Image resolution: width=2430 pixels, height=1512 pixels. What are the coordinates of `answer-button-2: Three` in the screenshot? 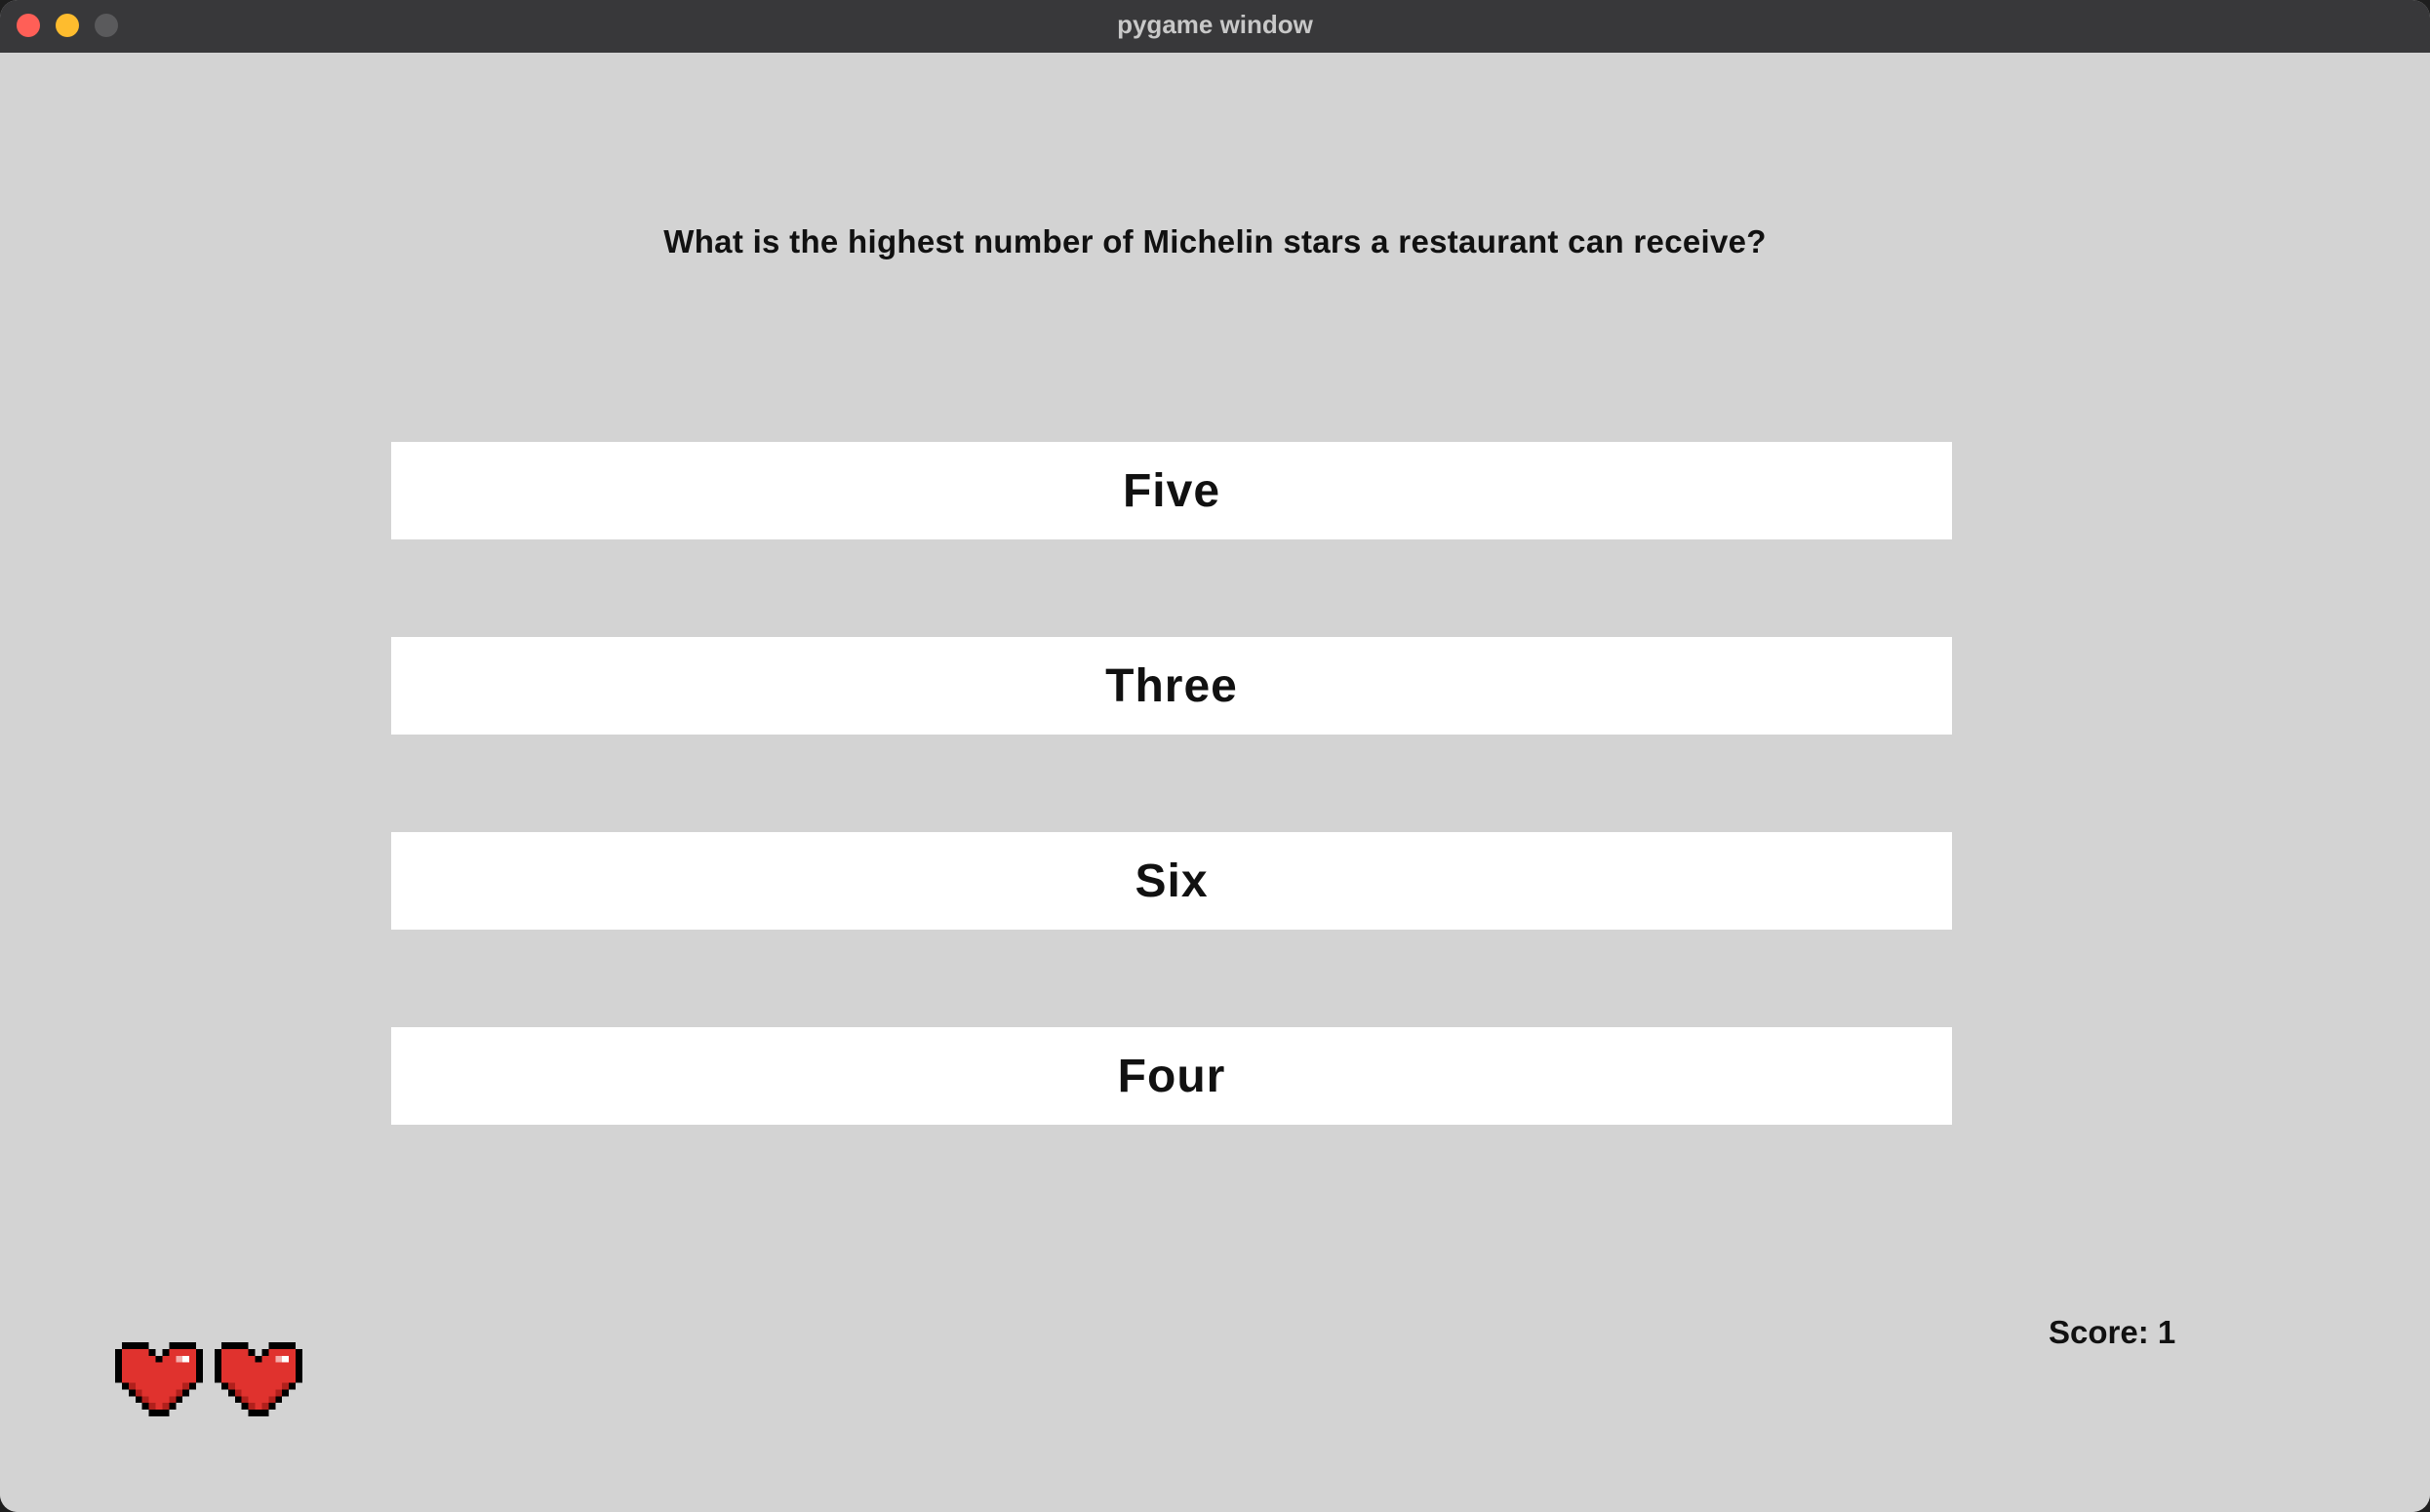 It's located at (1171, 686).